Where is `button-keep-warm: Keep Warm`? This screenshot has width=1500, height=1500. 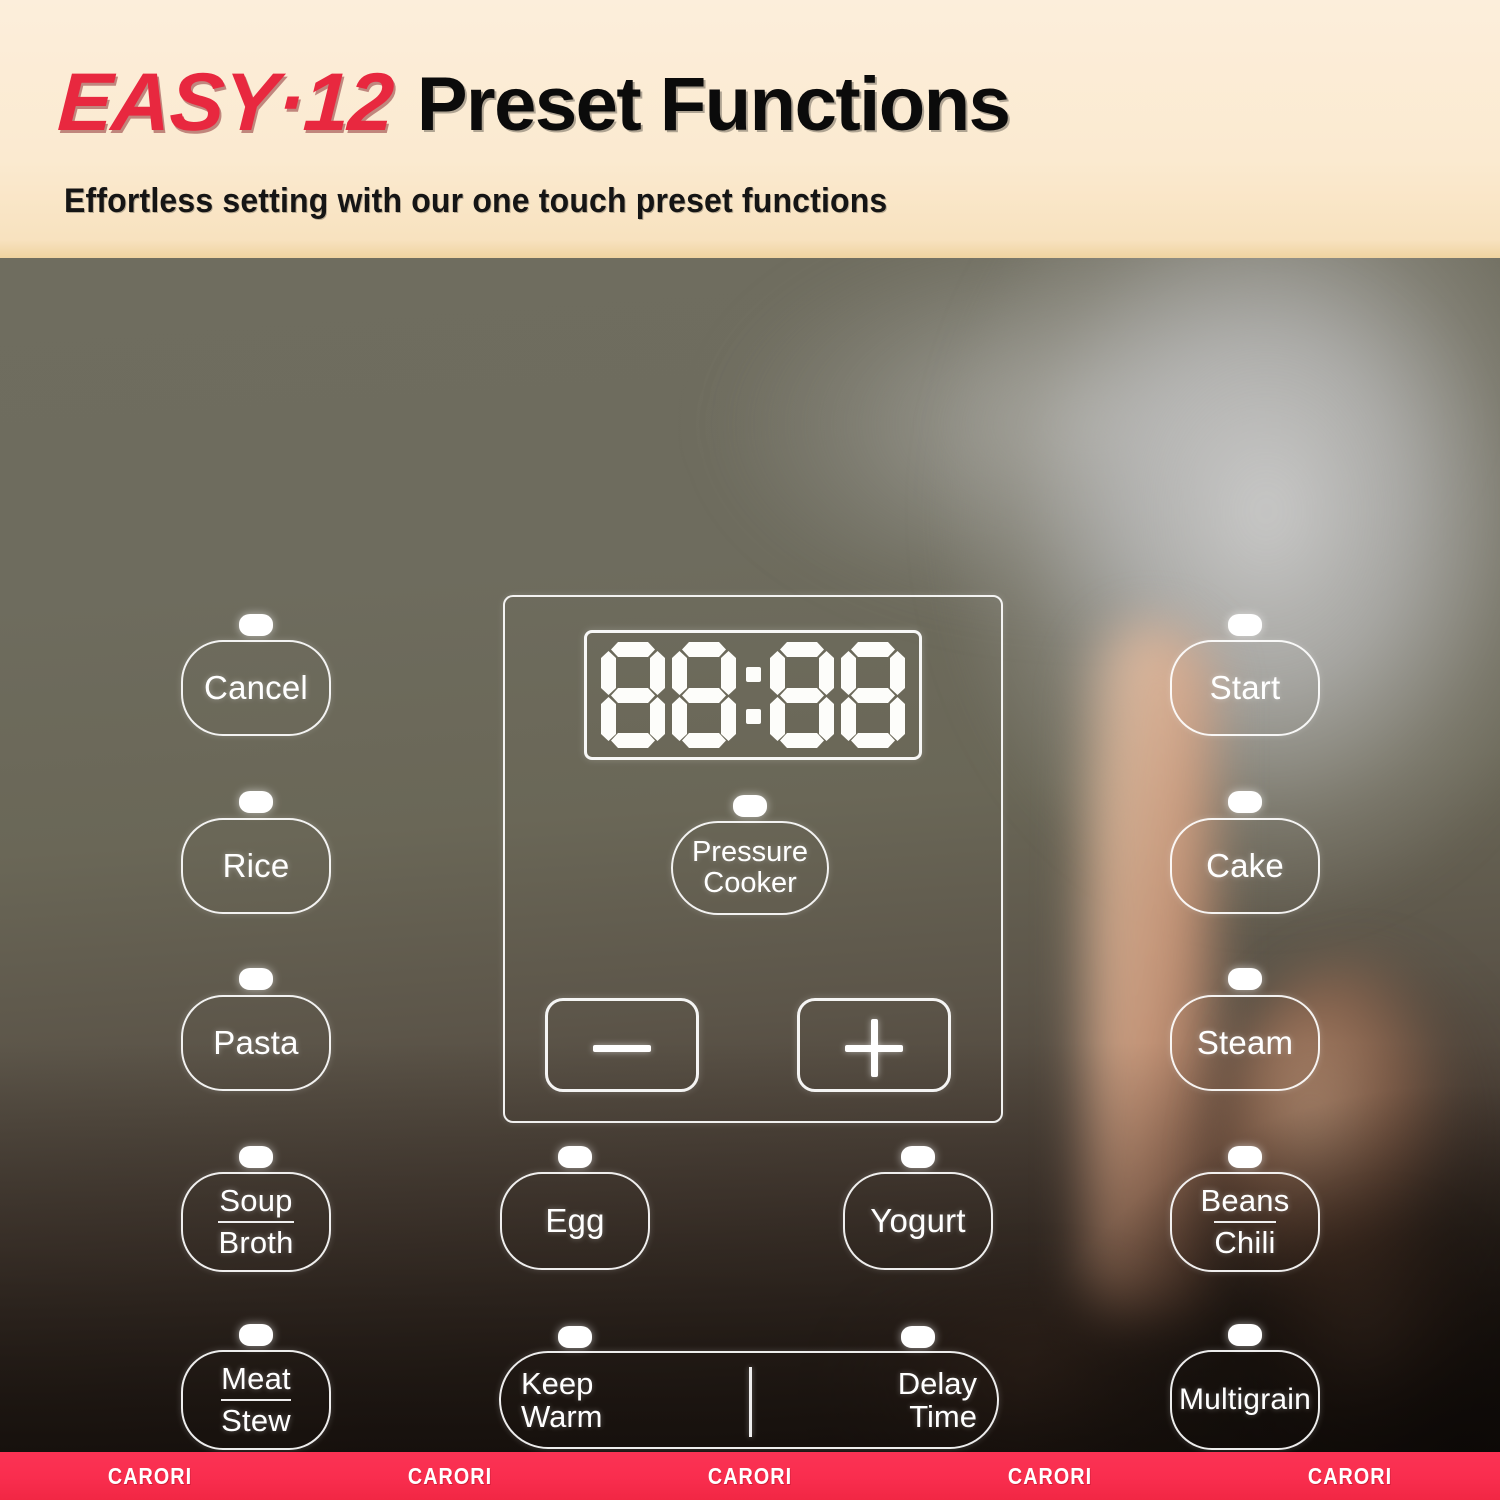 button-keep-warm: Keep Warm is located at coordinates (562, 1400).